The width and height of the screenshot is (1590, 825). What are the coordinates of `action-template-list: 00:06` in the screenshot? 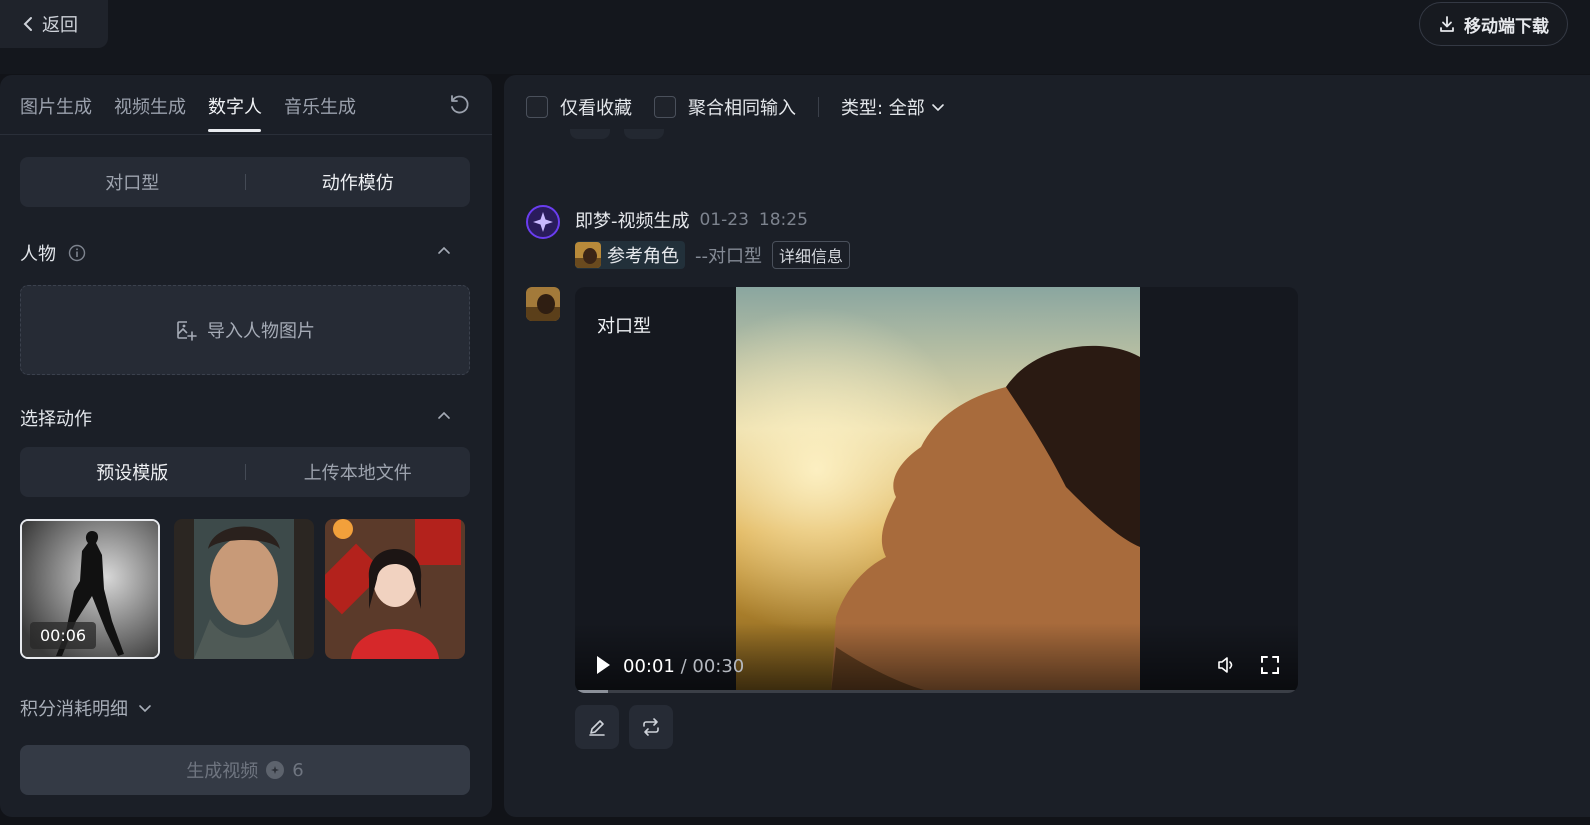 It's located at (245, 589).